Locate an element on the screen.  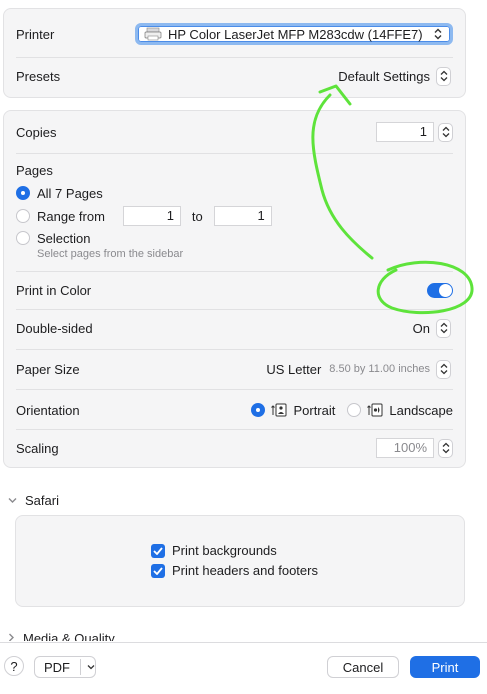
annotation-overlay is located at coordinates (392, 199).